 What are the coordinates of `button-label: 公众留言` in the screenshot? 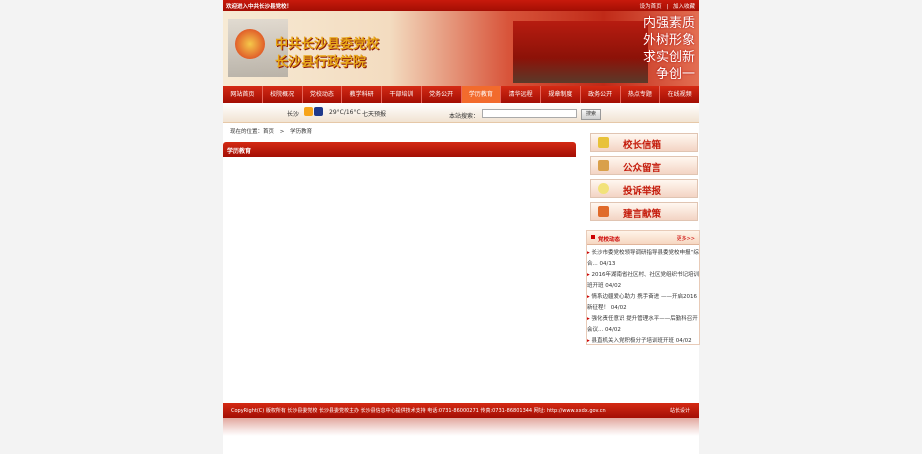 It's located at (642, 168).